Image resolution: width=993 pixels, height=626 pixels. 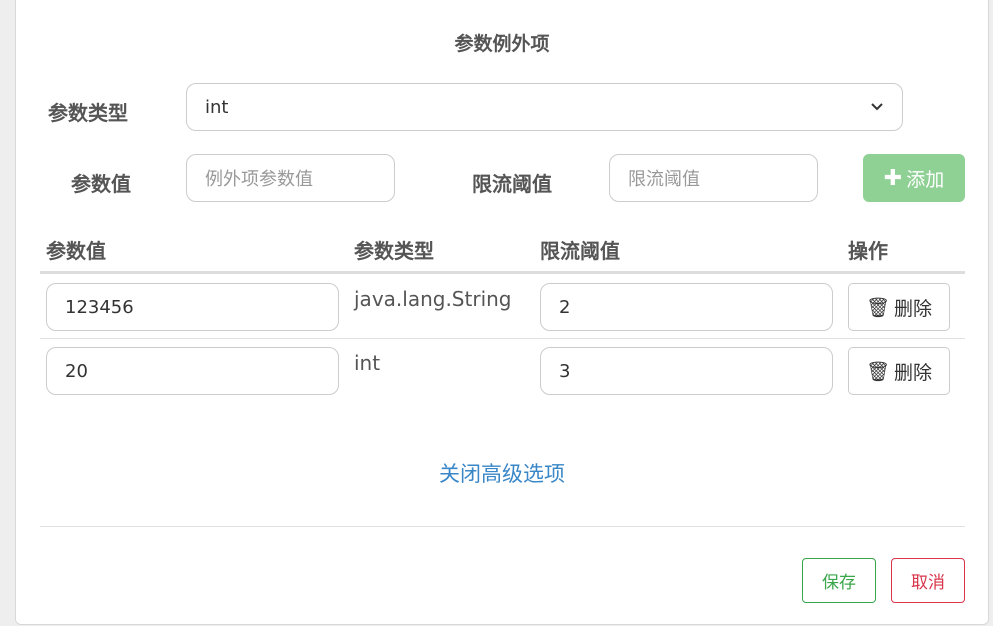 I want to click on param-type-select: int, so click(x=544, y=107).